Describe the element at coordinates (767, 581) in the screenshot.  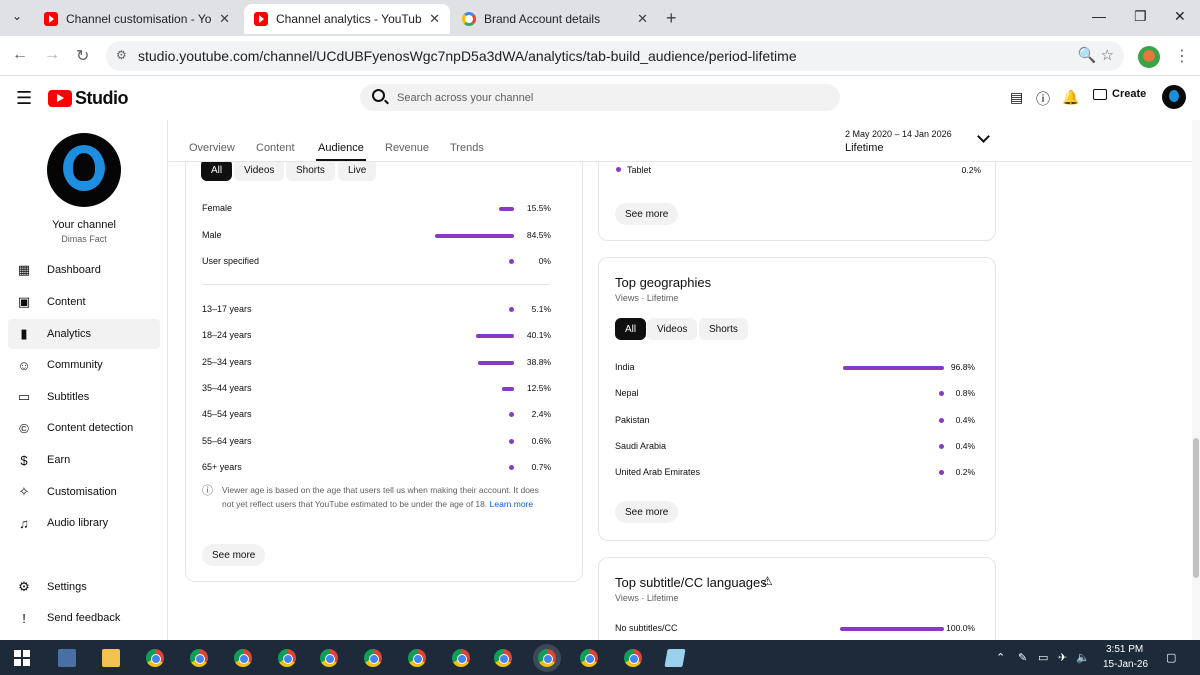
I see `warning-icon: ⚠` at that location.